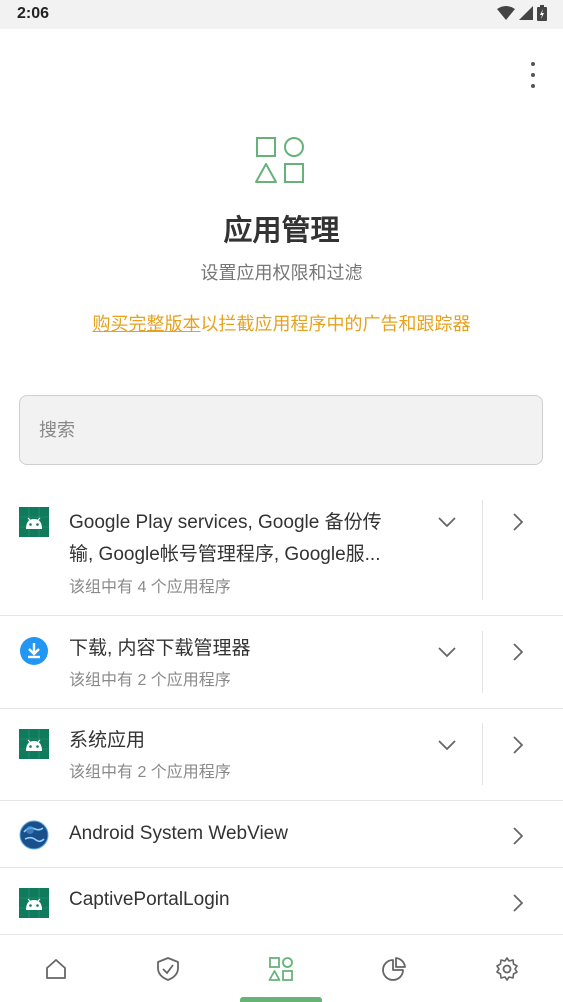 The height and width of the screenshot is (1002, 563). What do you see at coordinates (279, 160) in the screenshot?
I see `apps-hero-icon` at bounding box center [279, 160].